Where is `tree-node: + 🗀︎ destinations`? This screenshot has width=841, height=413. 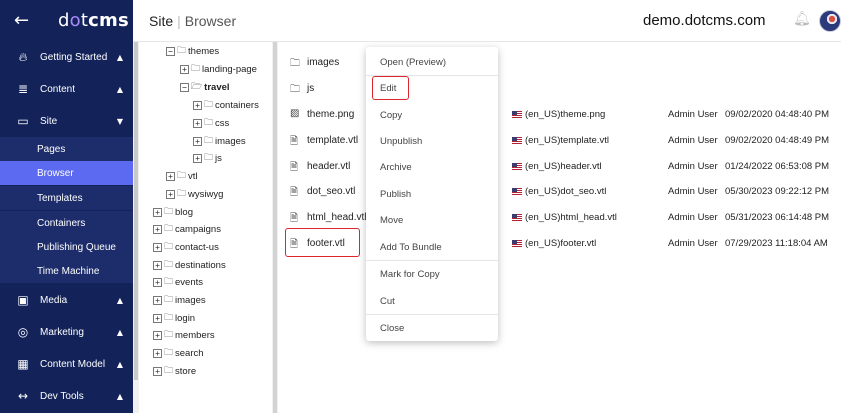 tree-node: + 🗀︎ destinations is located at coordinates (189, 265).